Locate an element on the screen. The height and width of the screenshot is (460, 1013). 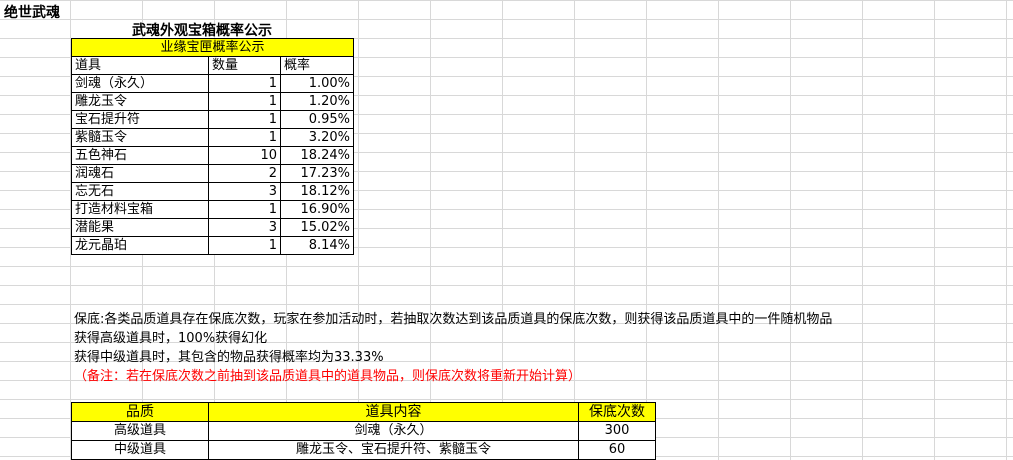
sheet-title: 武魂外观宝箱概率公示 is located at coordinates (202, 31).